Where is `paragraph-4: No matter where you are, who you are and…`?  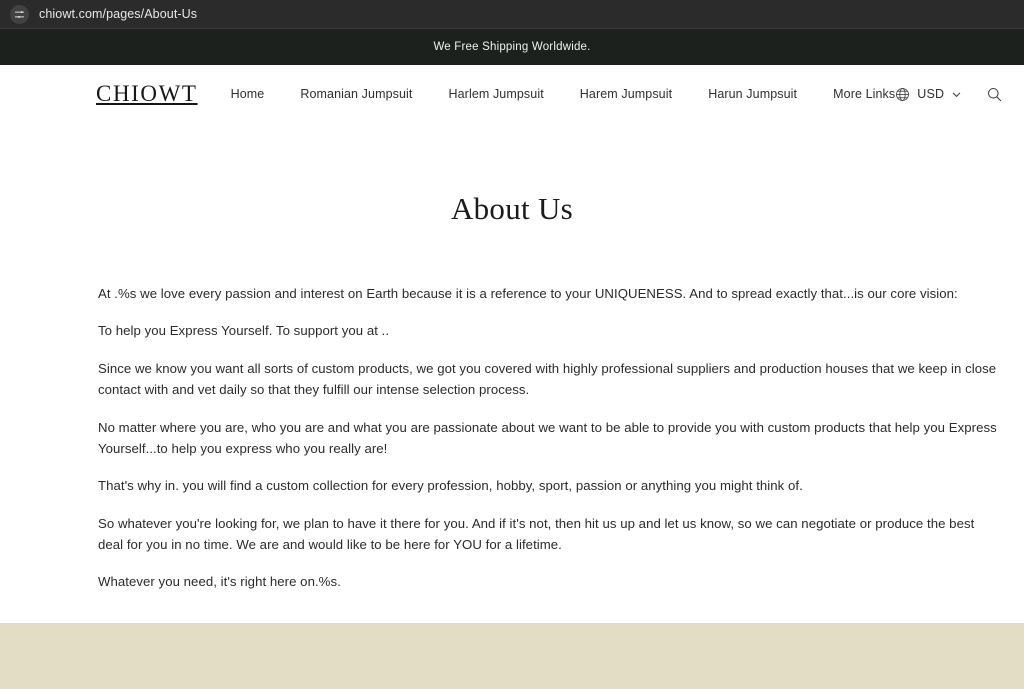
paragraph-4: No matter where you are, who you are and… is located at coordinates (547, 437).